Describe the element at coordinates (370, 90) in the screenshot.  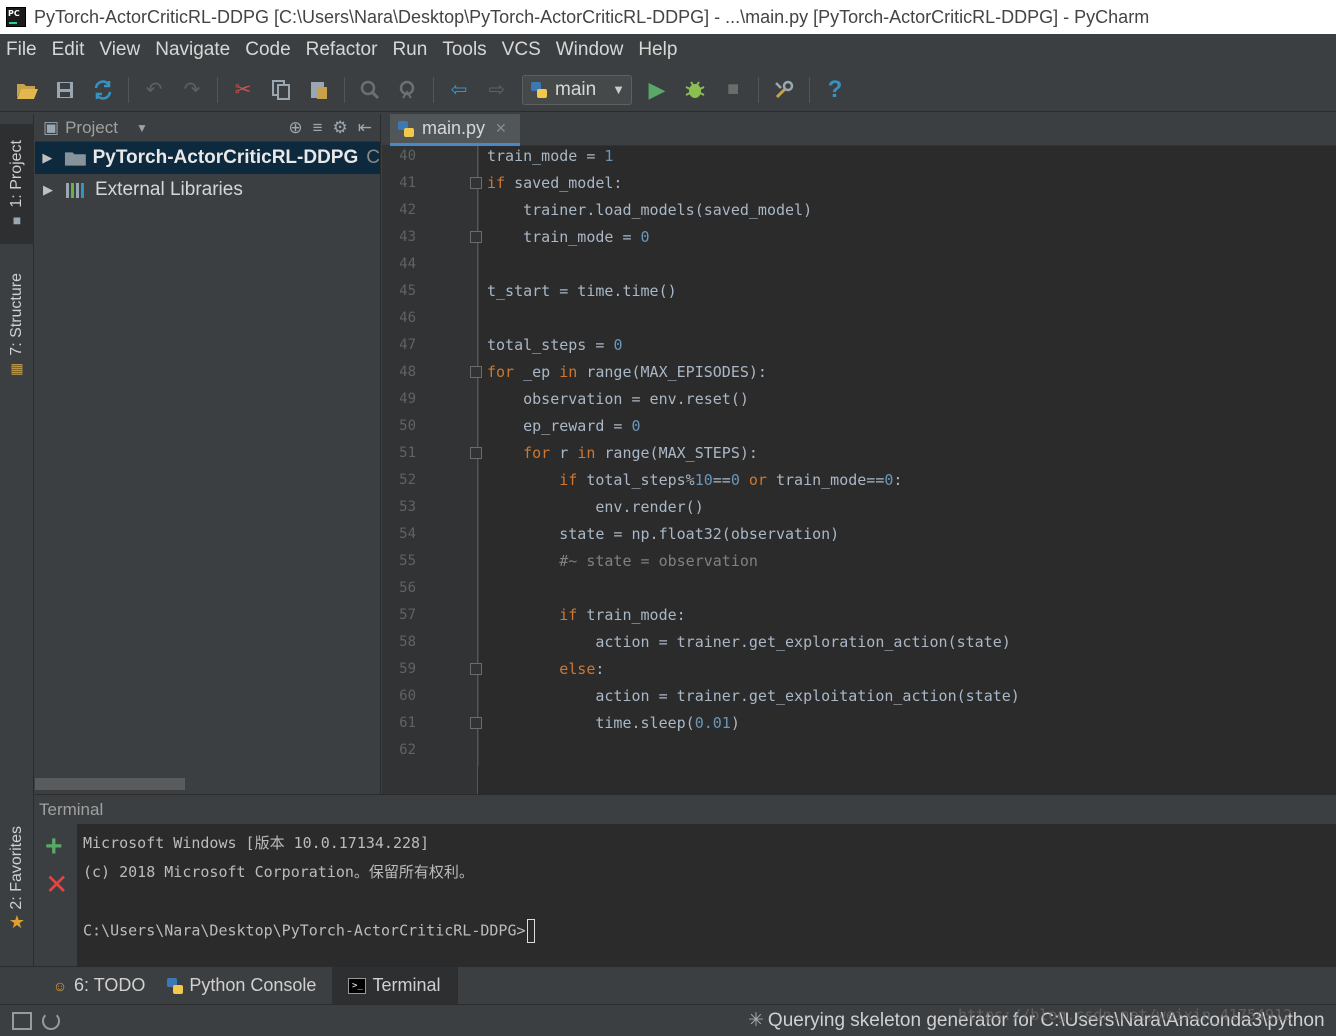
I see `find-icon` at that location.